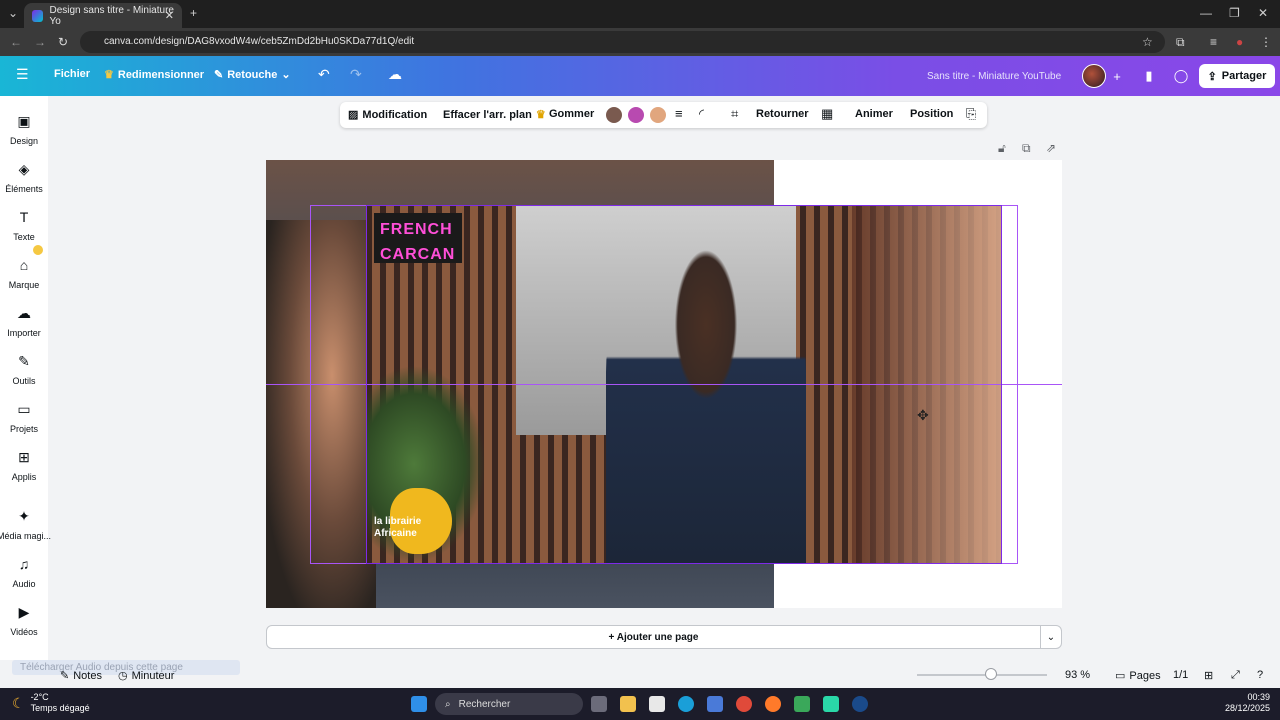 Image resolution: width=1280 pixels, height=720 pixels. Describe the element at coordinates (24, 121) in the screenshot. I see `design-icon: ▣` at that location.